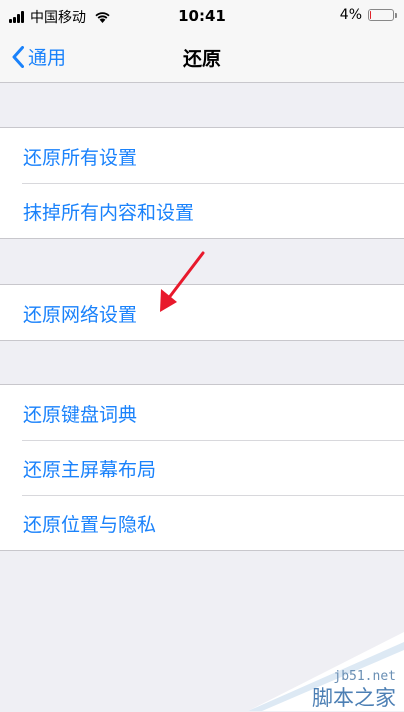 This screenshot has width=404, height=712. I want to click on status-bar: 中国移动 10:41 4%, so click(202, 16).